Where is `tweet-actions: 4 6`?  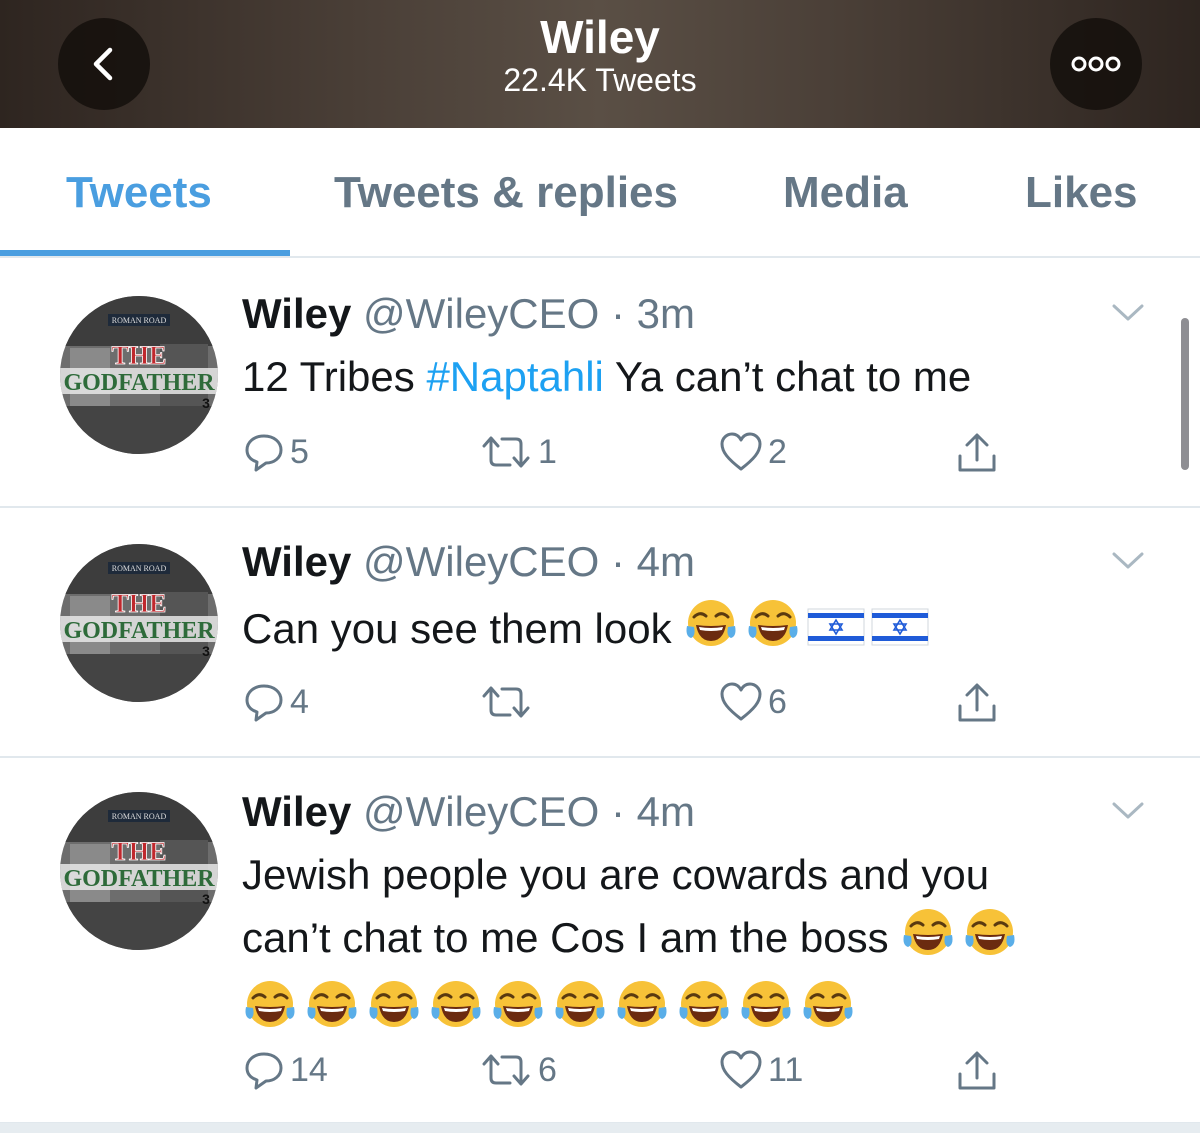
tweet-actions: 4 6 is located at coordinates (632, 705).